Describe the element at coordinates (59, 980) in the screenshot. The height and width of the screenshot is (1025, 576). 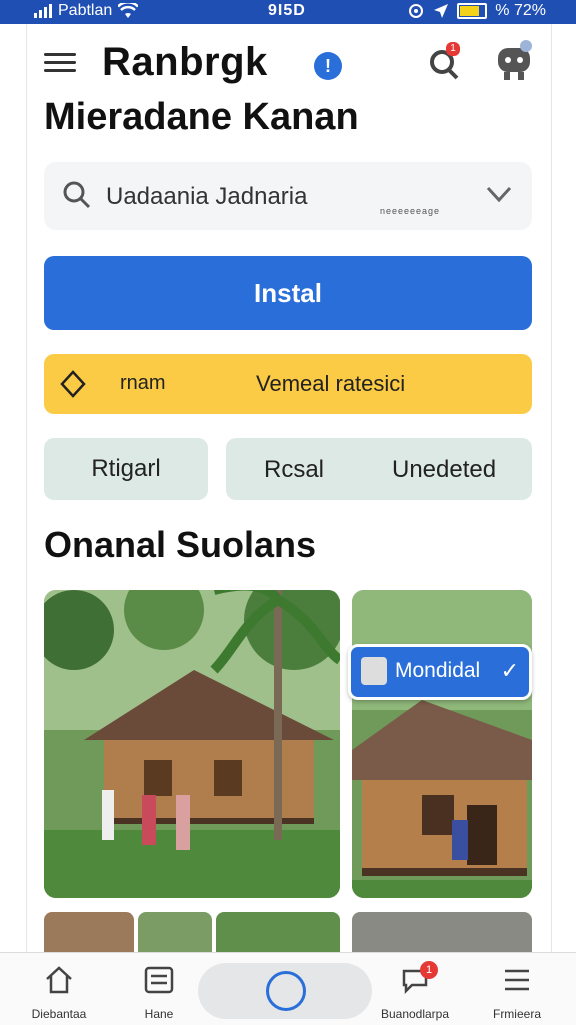
I see `home-icon` at that location.